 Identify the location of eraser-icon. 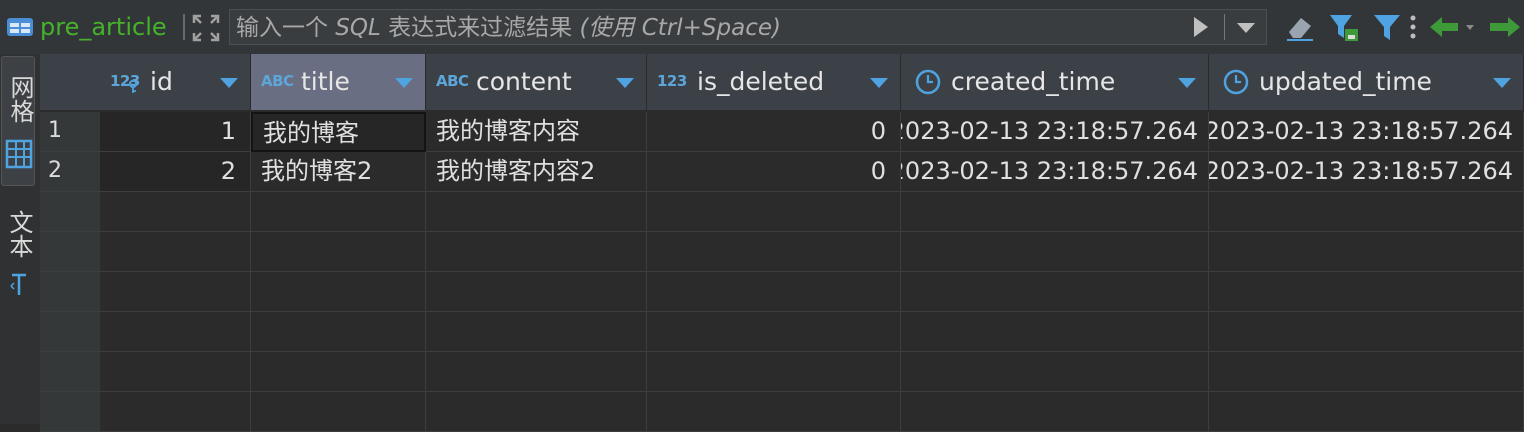
(1300, 27).